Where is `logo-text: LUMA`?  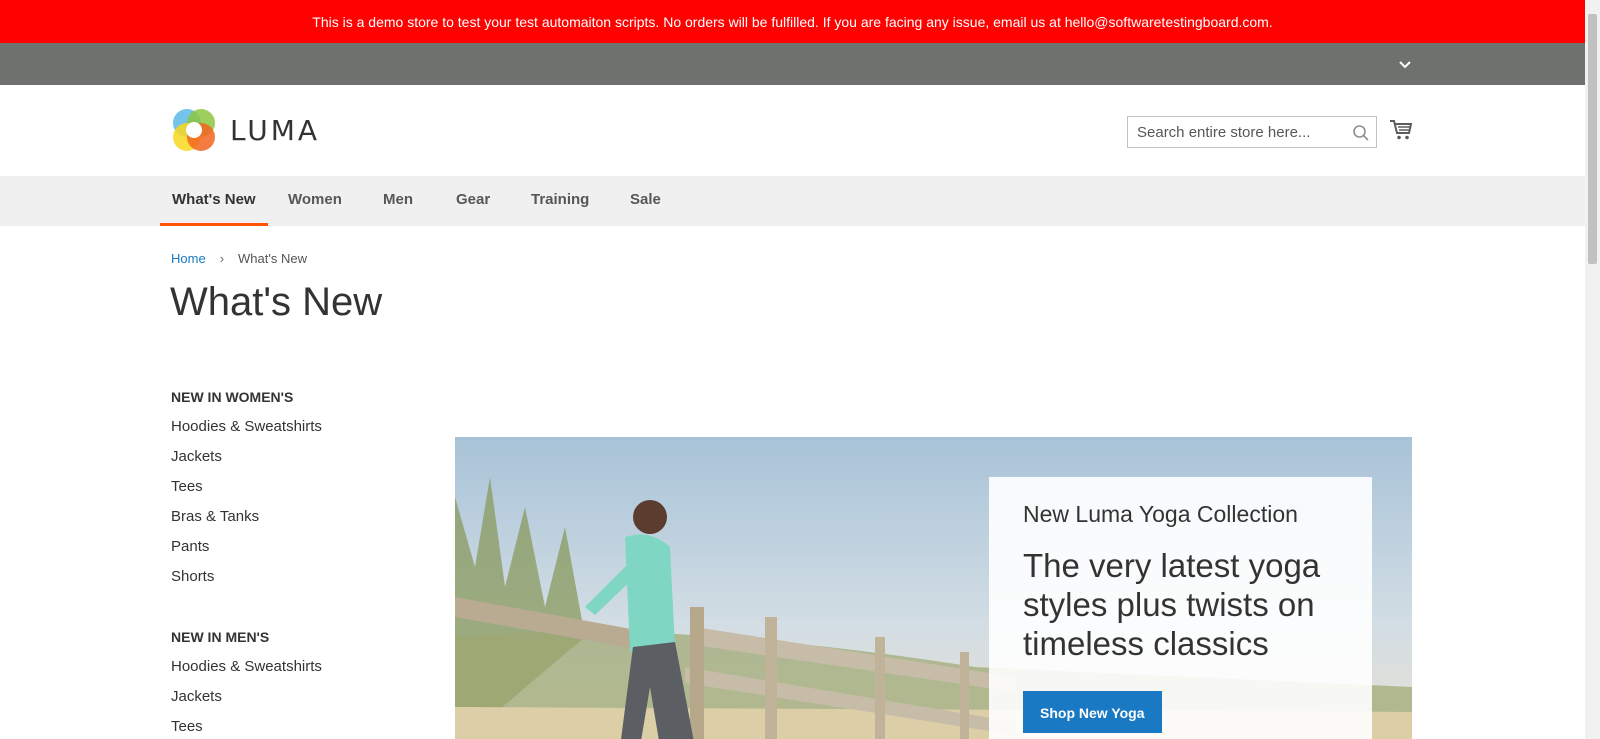 logo-text: LUMA is located at coordinates (275, 130).